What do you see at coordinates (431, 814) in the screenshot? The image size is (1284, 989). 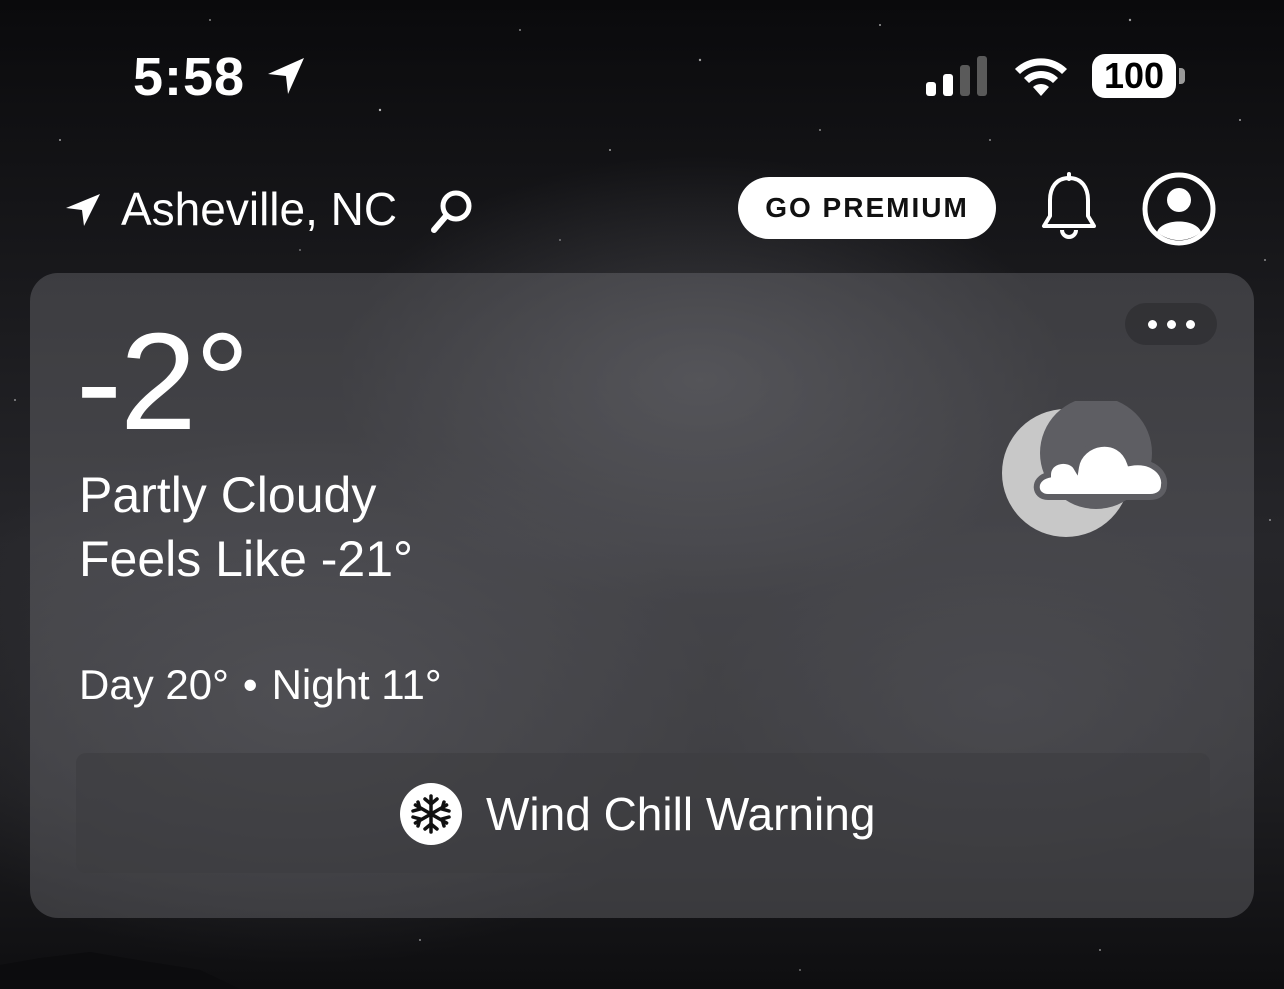 I see `snowflake-icon` at bounding box center [431, 814].